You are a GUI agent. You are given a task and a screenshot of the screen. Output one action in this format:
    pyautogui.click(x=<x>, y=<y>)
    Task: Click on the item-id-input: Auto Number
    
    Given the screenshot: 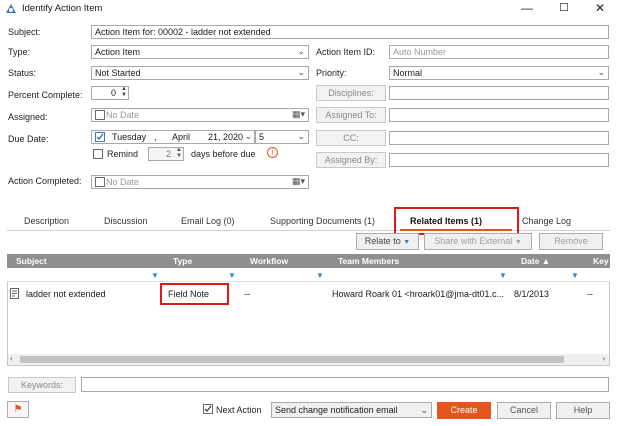 What is the action you would take?
    pyautogui.click(x=499, y=52)
    